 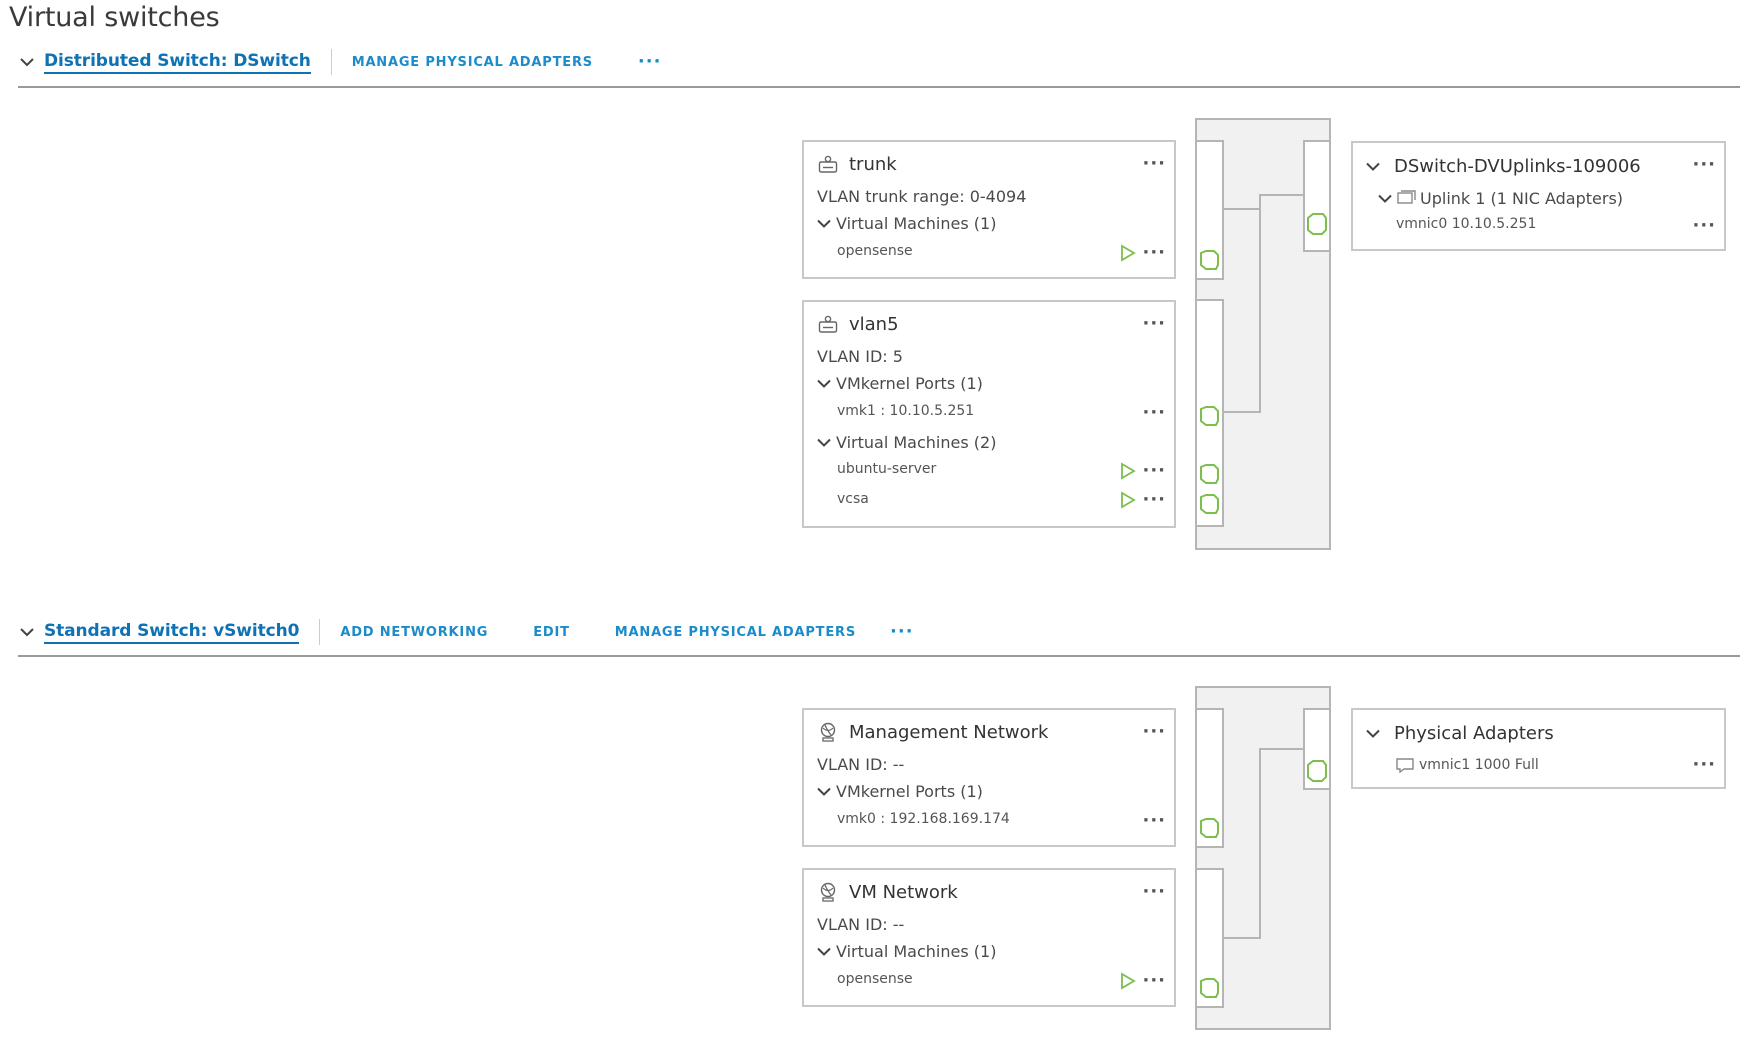 What do you see at coordinates (1474, 733) in the screenshot?
I see `physical-adapters-title: Physical Adapters` at bounding box center [1474, 733].